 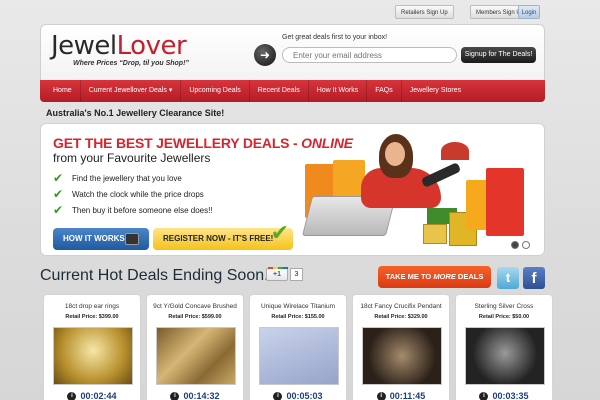 What do you see at coordinates (504, 306) in the screenshot?
I see `deal-name: Sterling Silver Cross` at bounding box center [504, 306].